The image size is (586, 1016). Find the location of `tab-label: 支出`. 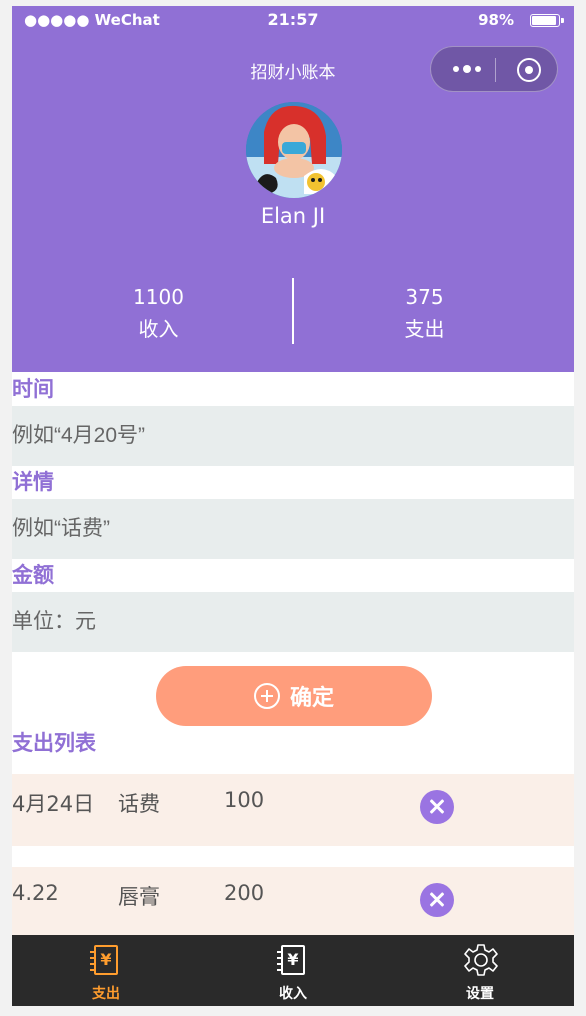

tab-label: 支出 is located at coordinates (106, 994).